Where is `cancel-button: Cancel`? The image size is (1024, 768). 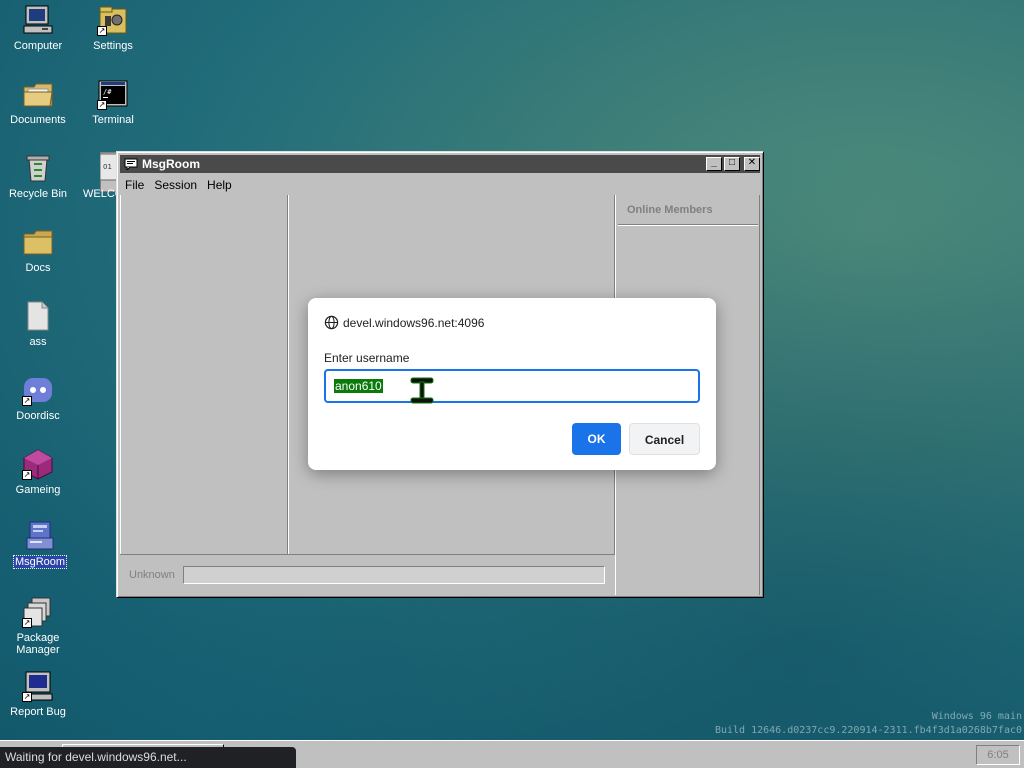 cancel-button: Cancel is located at coordinates (664, 439).